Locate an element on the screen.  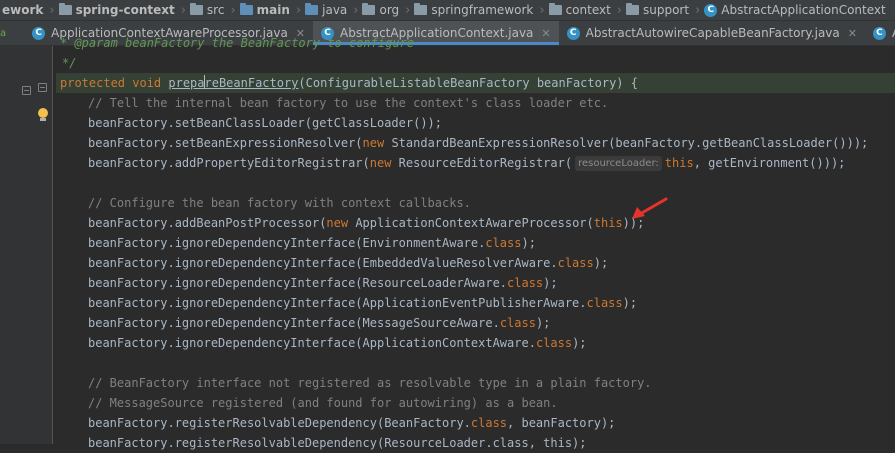
lightbulb-icon is located at coordinates (43, 115).